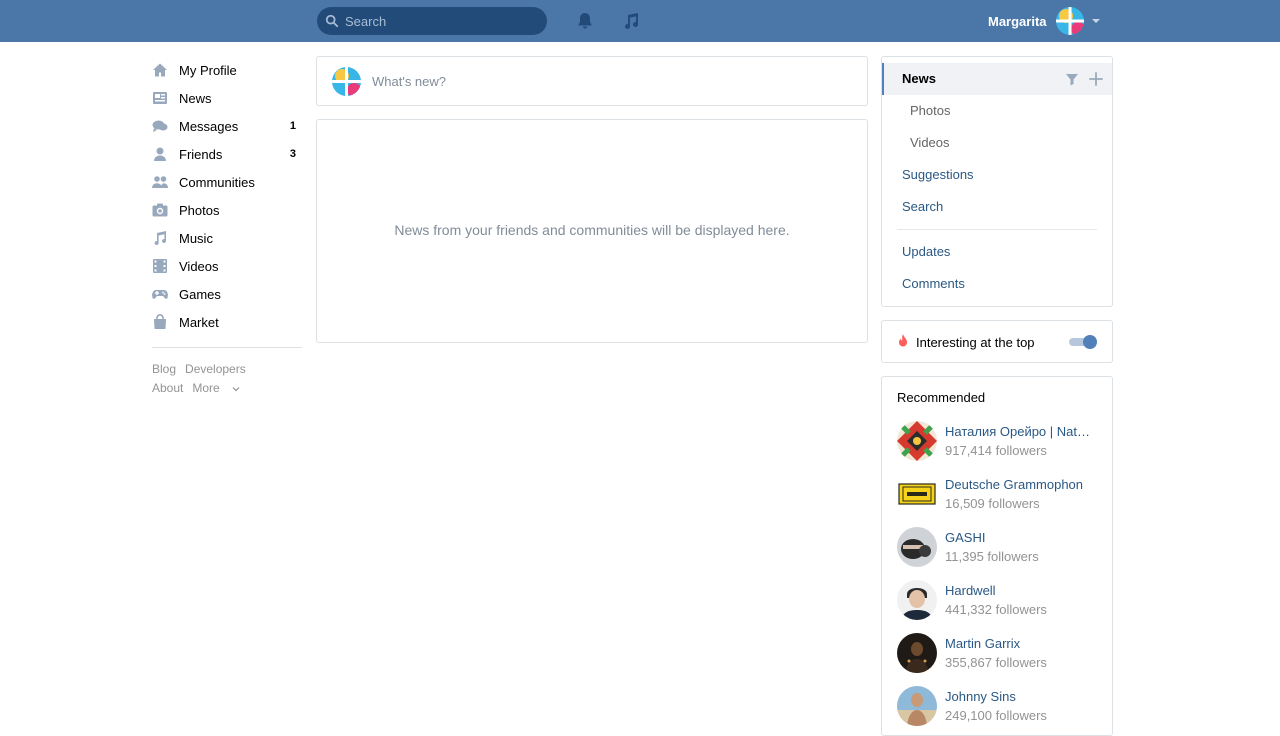 This screenshot has height=736, width=1280. What do you see at coordinates (975, 342) in the screenshot?
I see `interesting-label: Interesting at the top` at bounding box center [975, 342].